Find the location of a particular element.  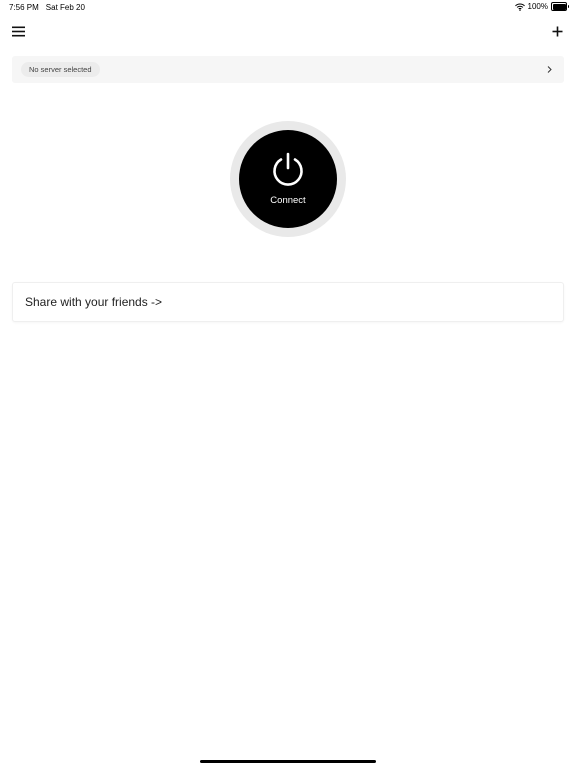

server-selector: No server selected is located at coordinates (288, 69).